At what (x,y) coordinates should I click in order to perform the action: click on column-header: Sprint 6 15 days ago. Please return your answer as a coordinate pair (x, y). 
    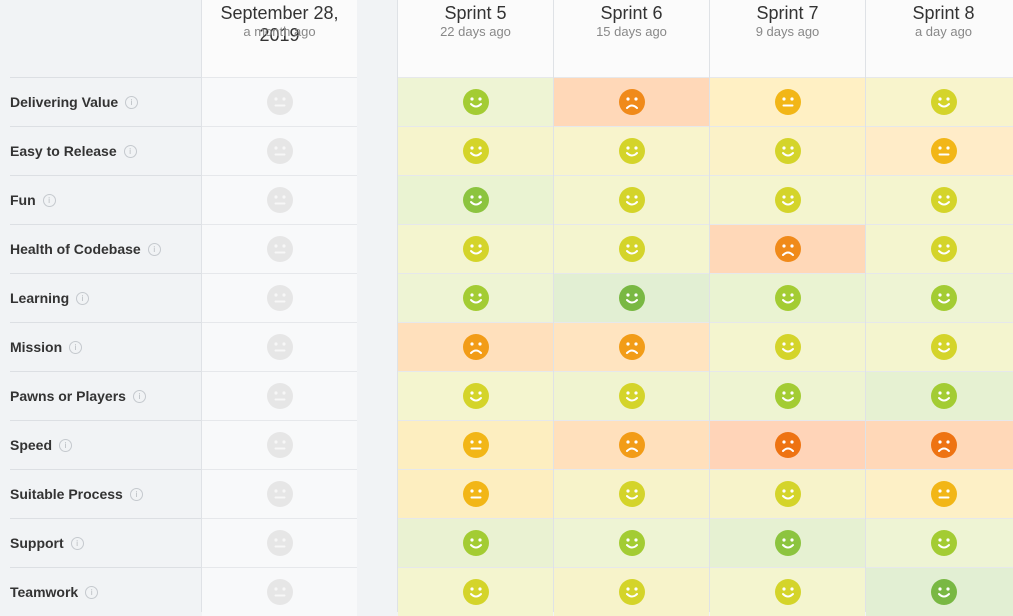
    Looking at the image, I should click on (631, 38).